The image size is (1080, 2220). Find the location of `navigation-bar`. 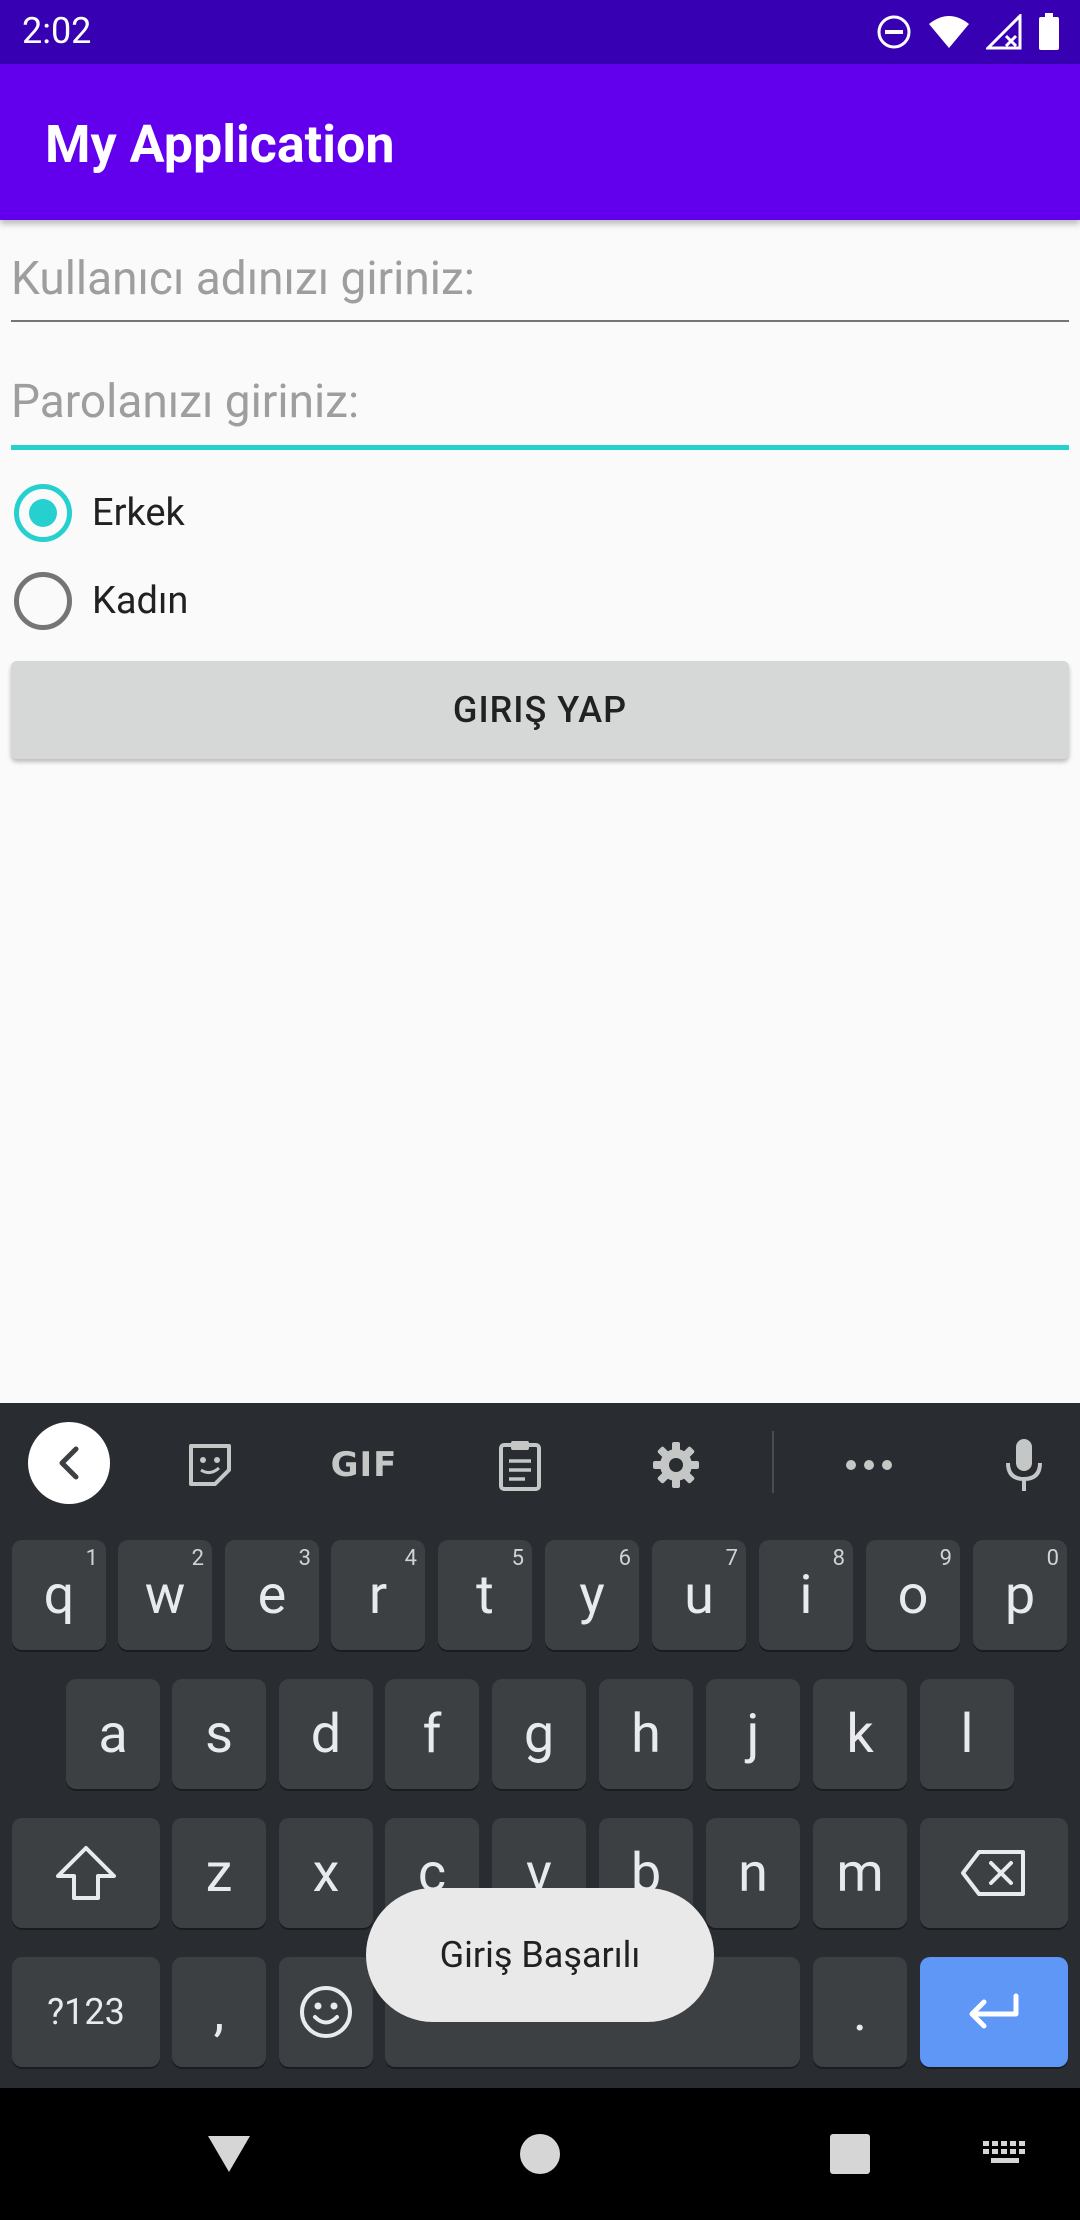

navigation-bar is located at coordinates (540, 2154).